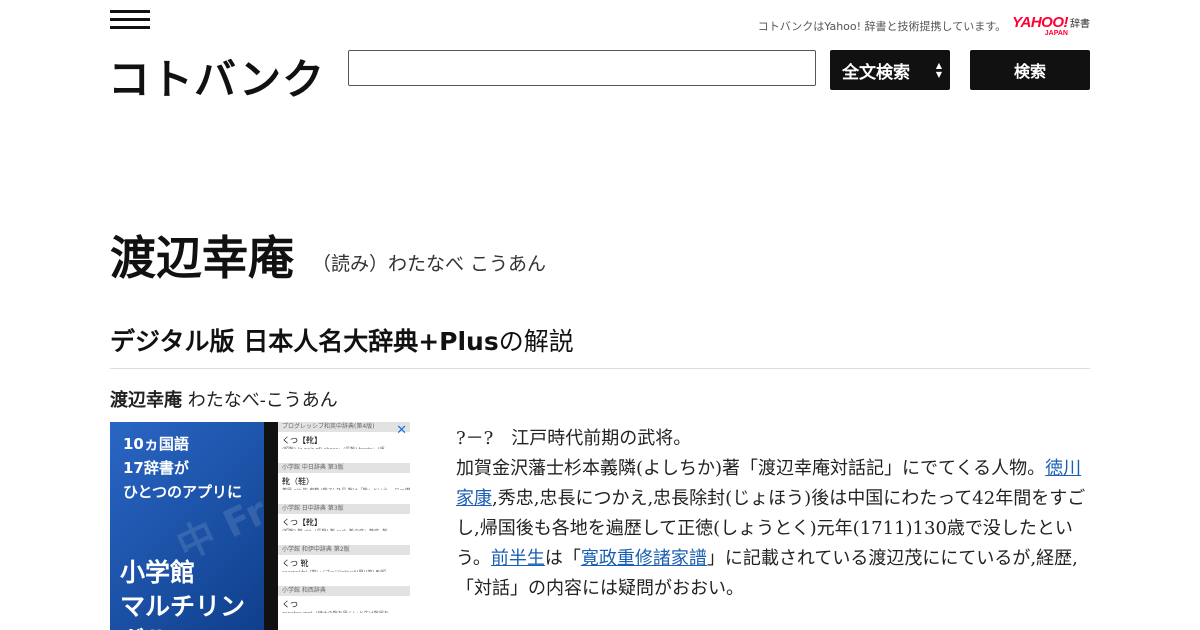 This screenshot has width=1200, height=630. Describe the element at coordinates (202, 258) in the screenshot. I see `page-title: 渡辺幸庵` at that location.